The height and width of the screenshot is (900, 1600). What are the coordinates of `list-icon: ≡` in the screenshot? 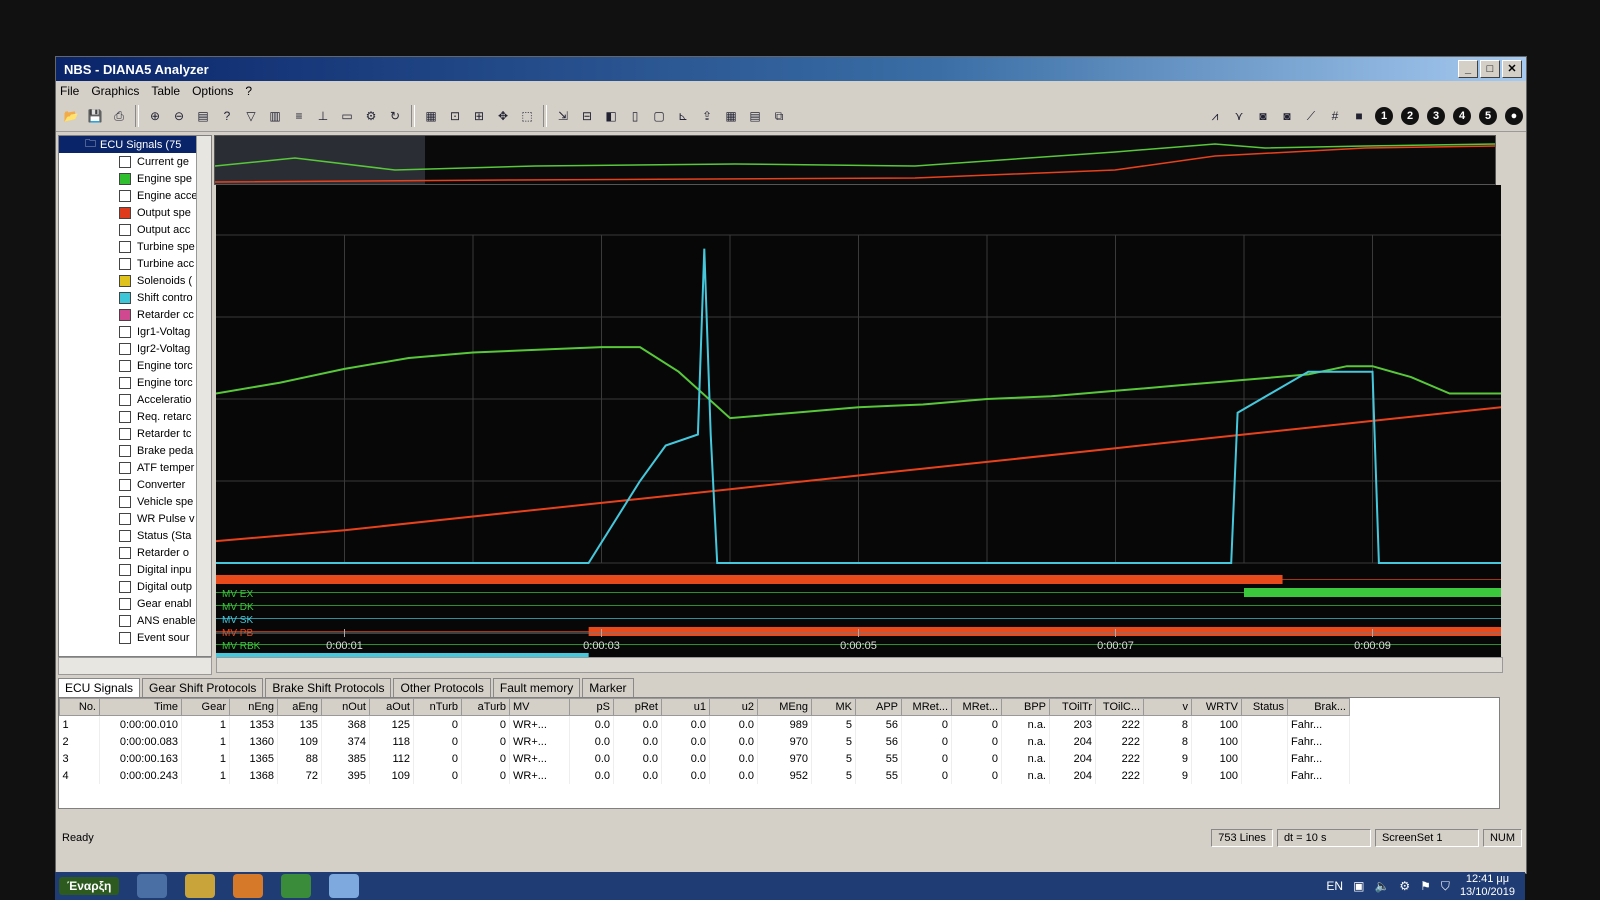 It's located at (299, 116).